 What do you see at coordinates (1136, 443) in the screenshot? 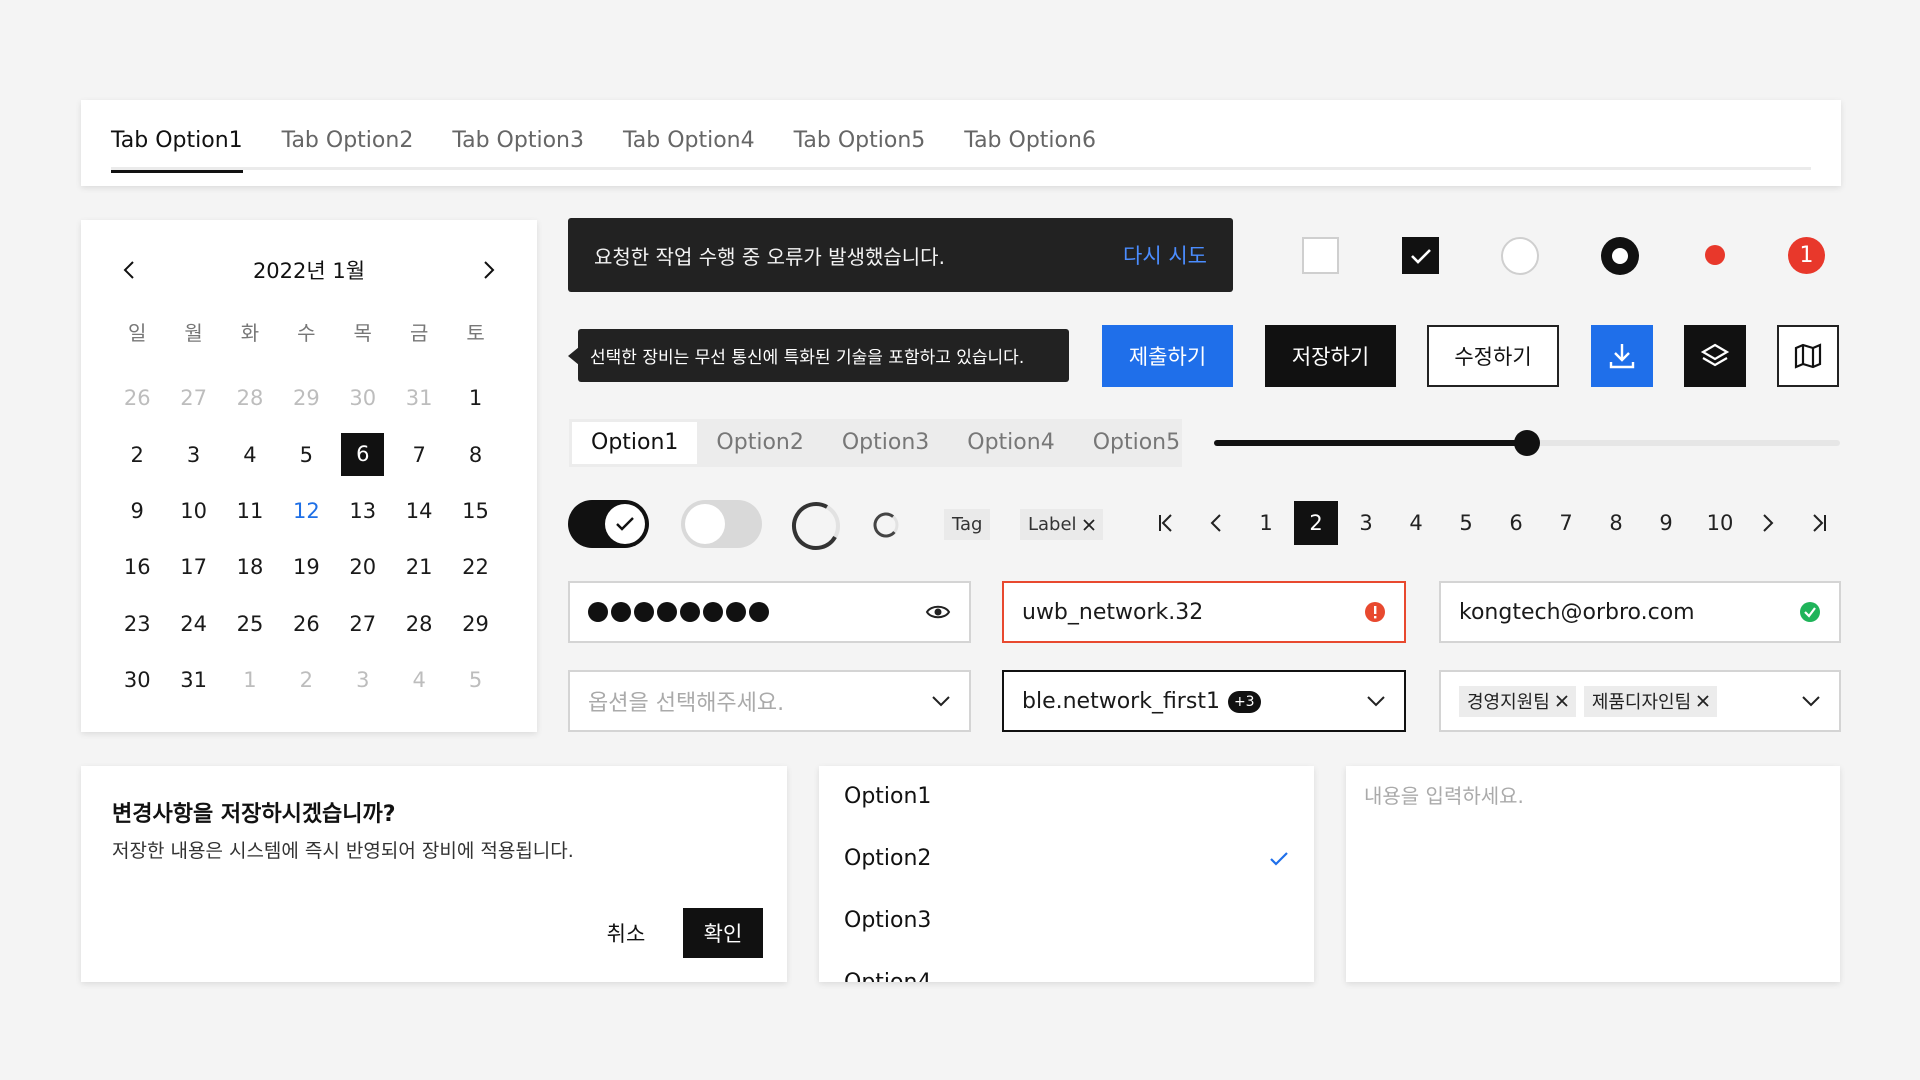
I see `segment-option-5: Option5` at bounding box center [1136, 443].